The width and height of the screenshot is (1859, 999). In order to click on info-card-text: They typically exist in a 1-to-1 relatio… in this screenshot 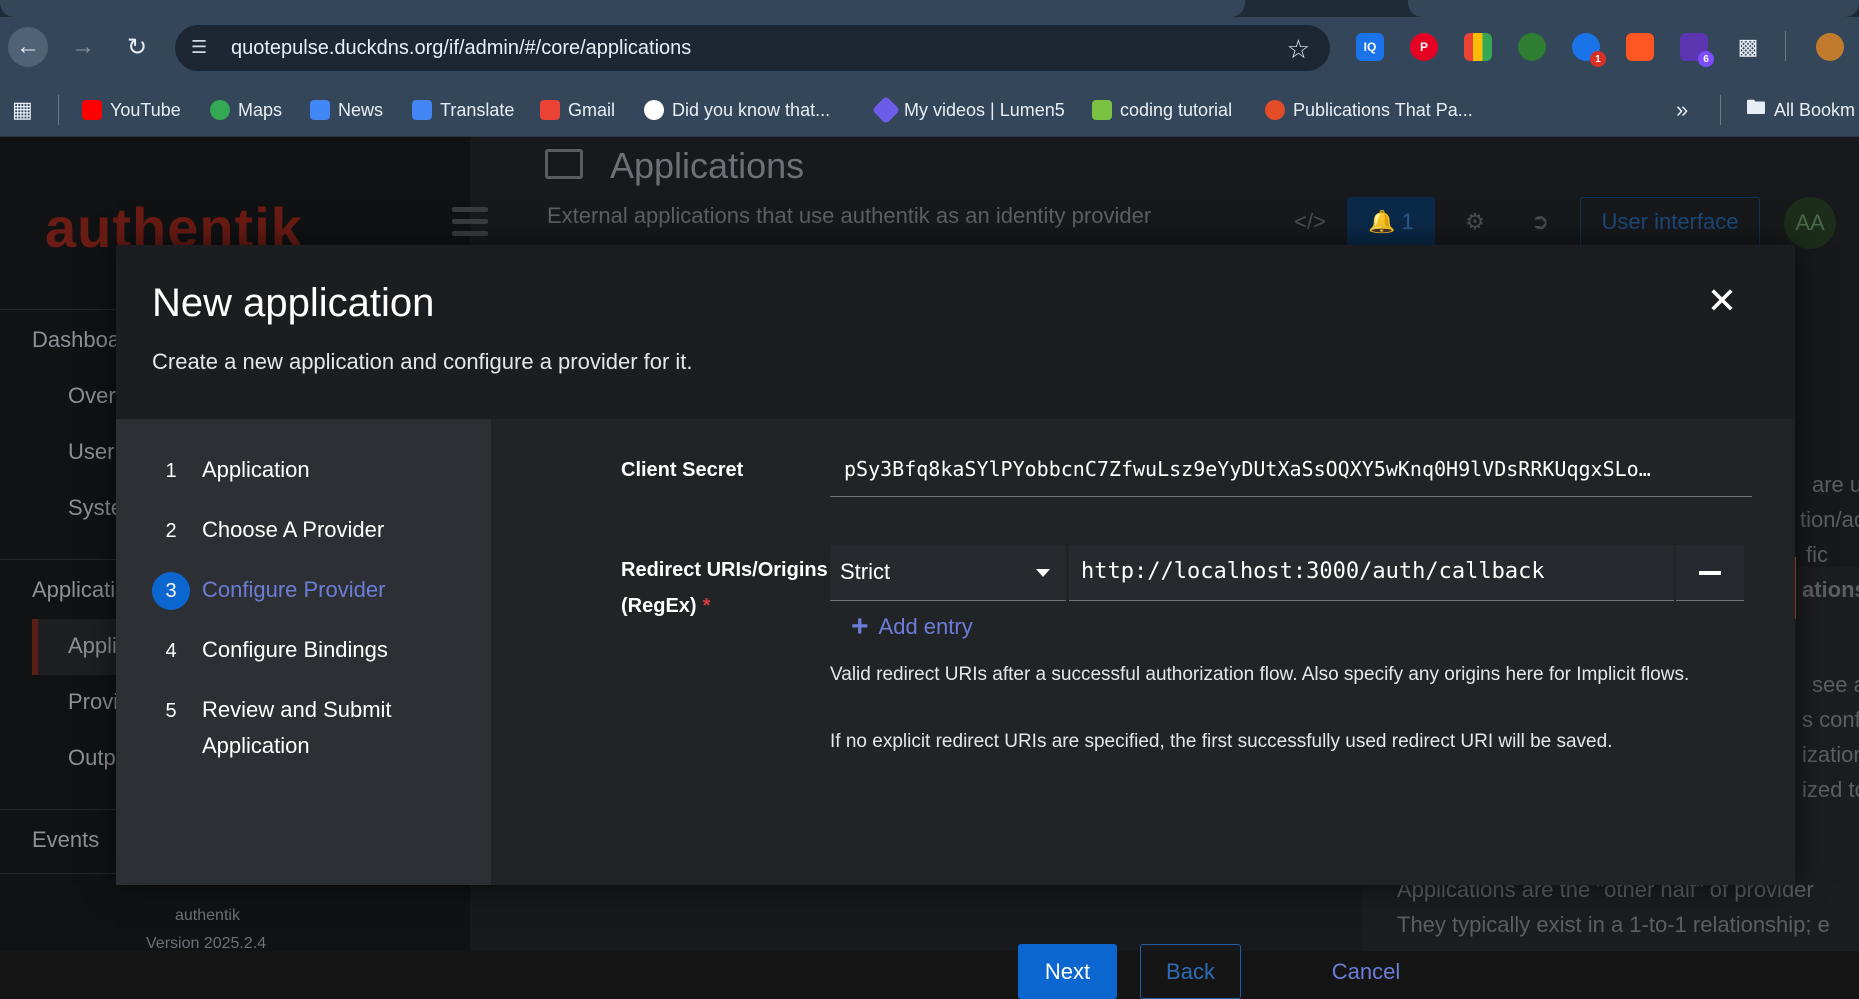, I will do `click(1613, 924)`.